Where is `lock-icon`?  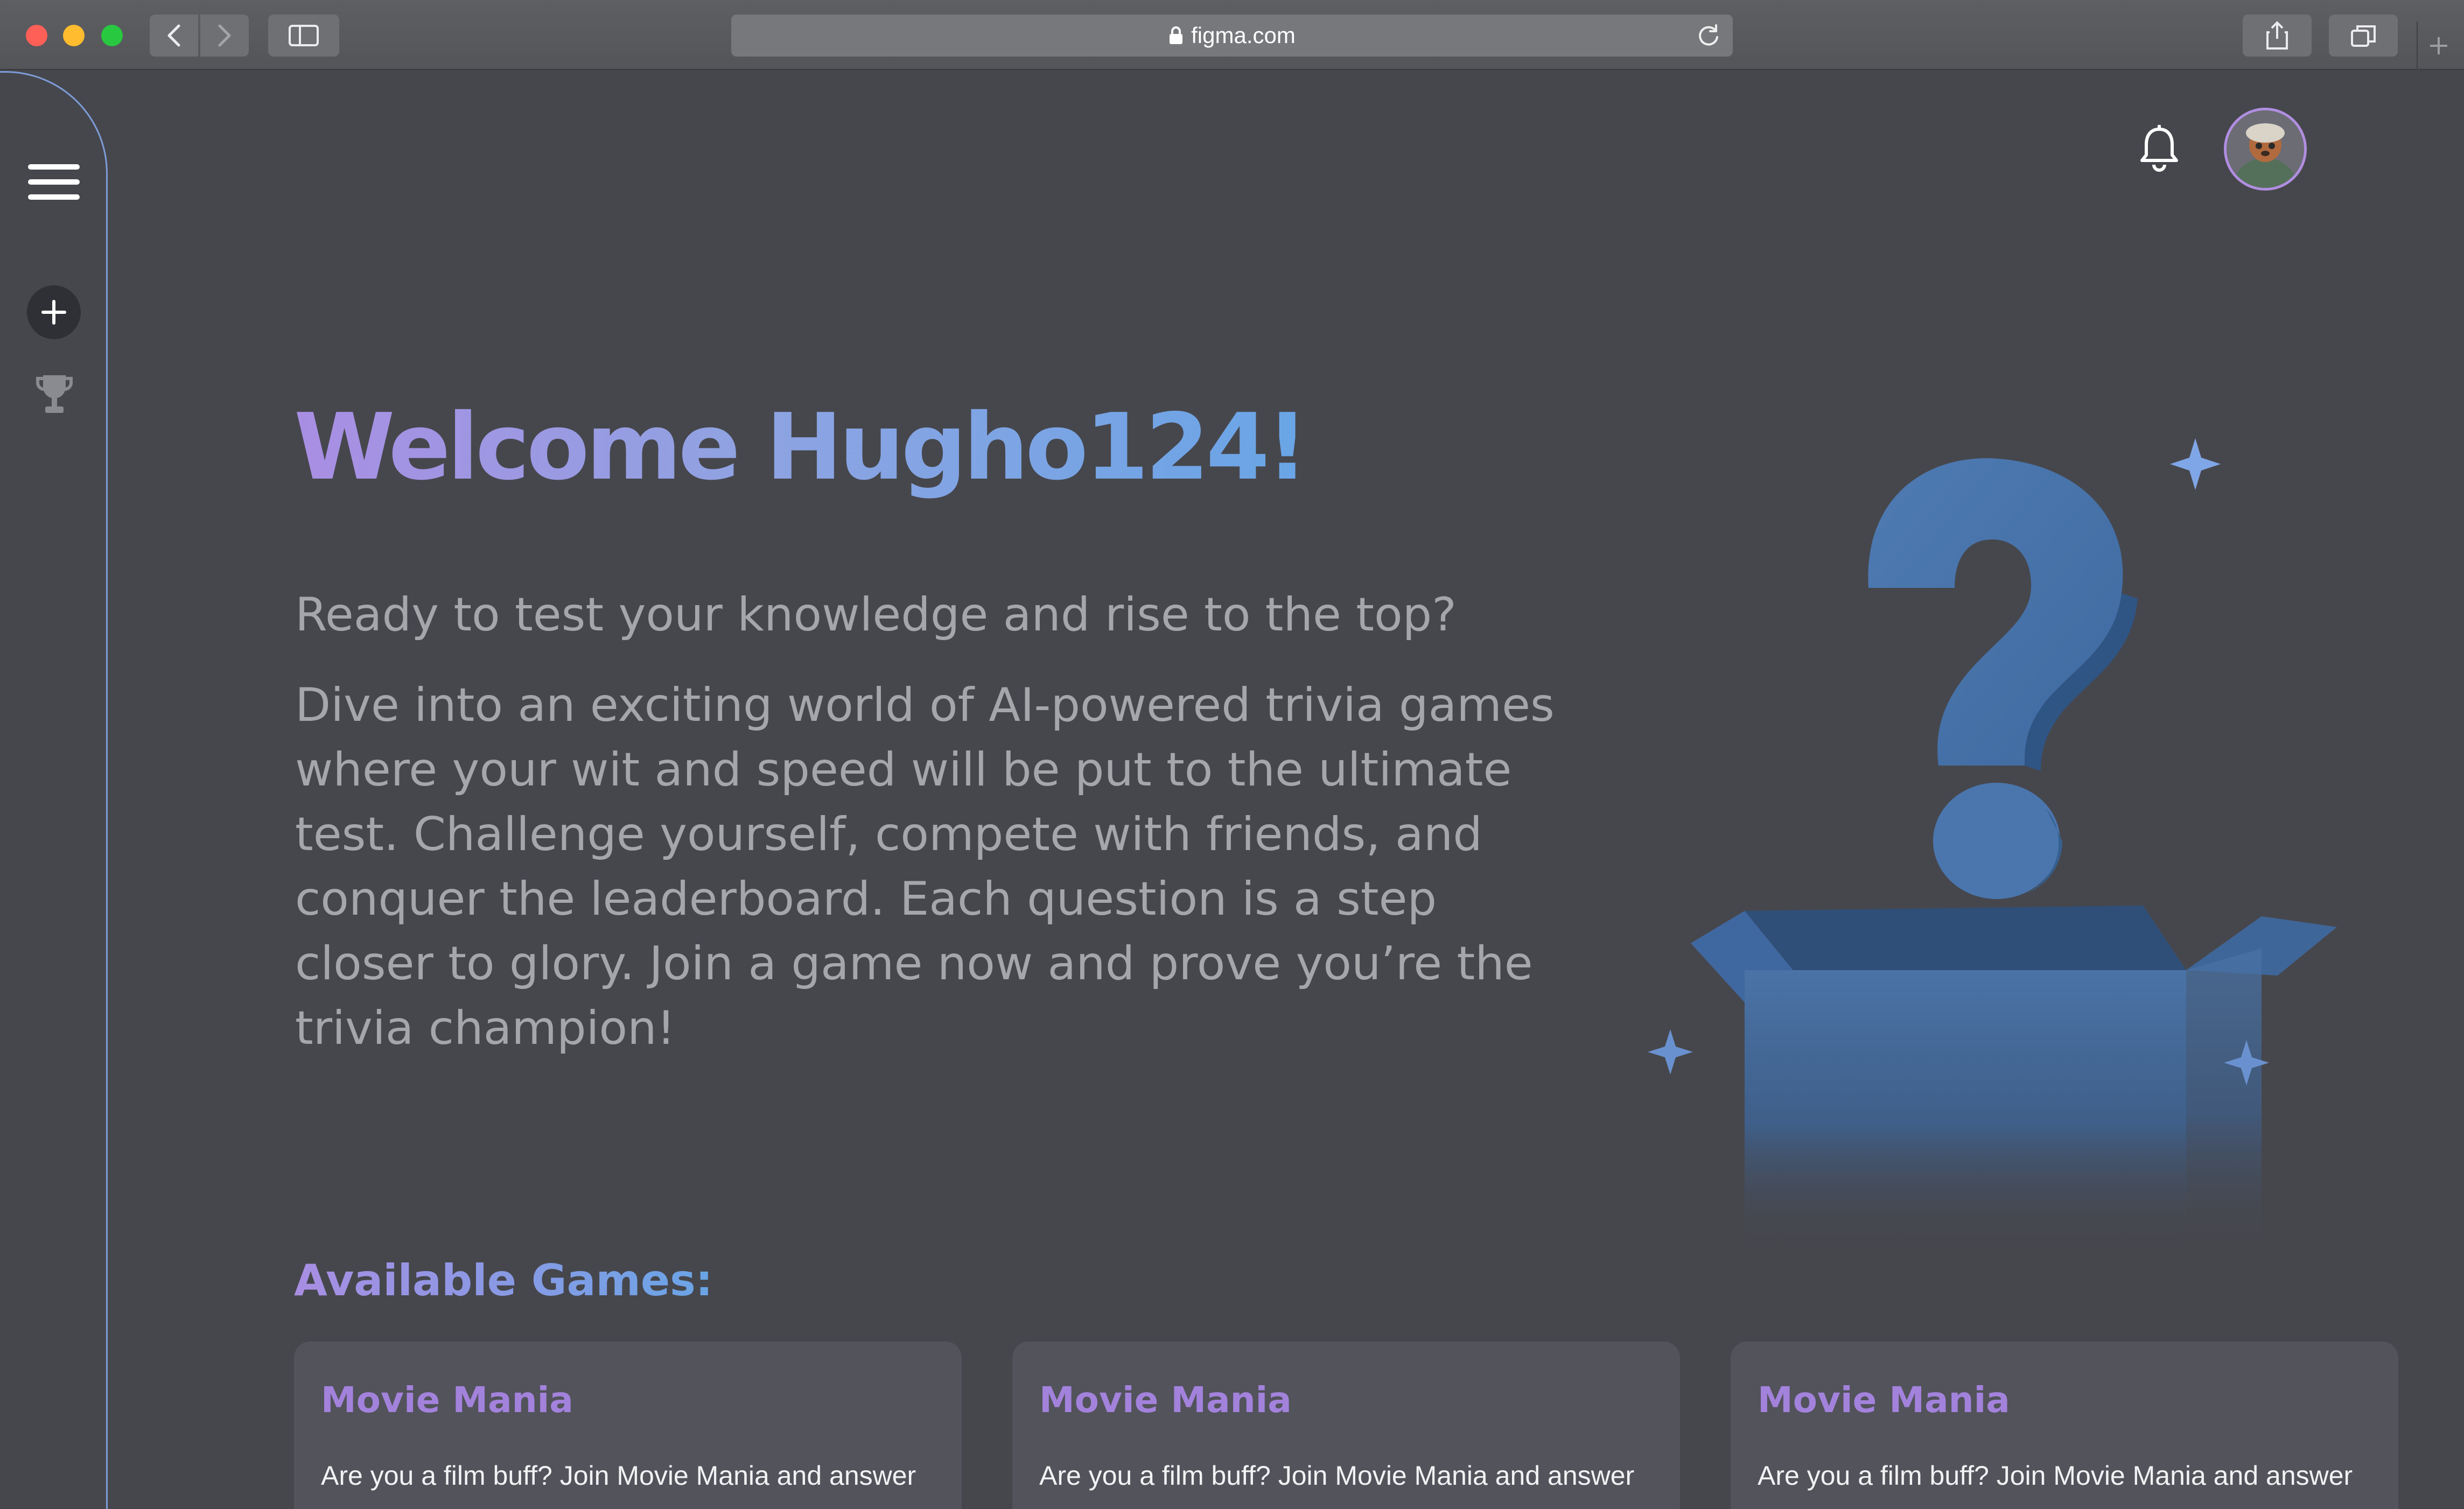
lock-icon is located at coordinates (1176, 35).